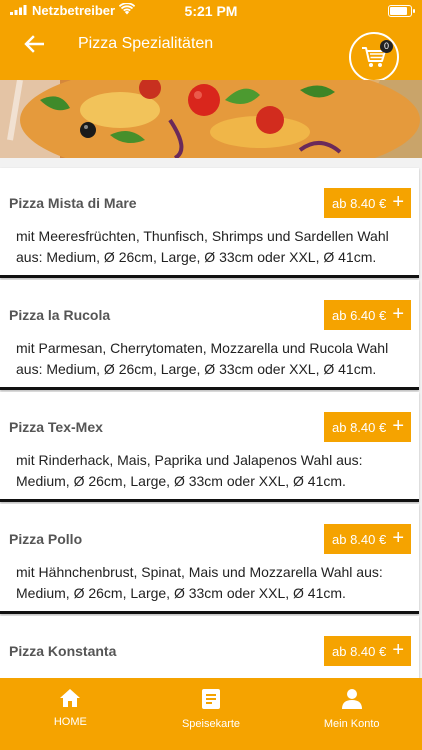 Image resolution: width=422 pixels, height=750 pixels. What do you see at coordinates (386, 46) in the screenshot?
I see `cart-count-badge: 0` at bounding box center [386, 46].